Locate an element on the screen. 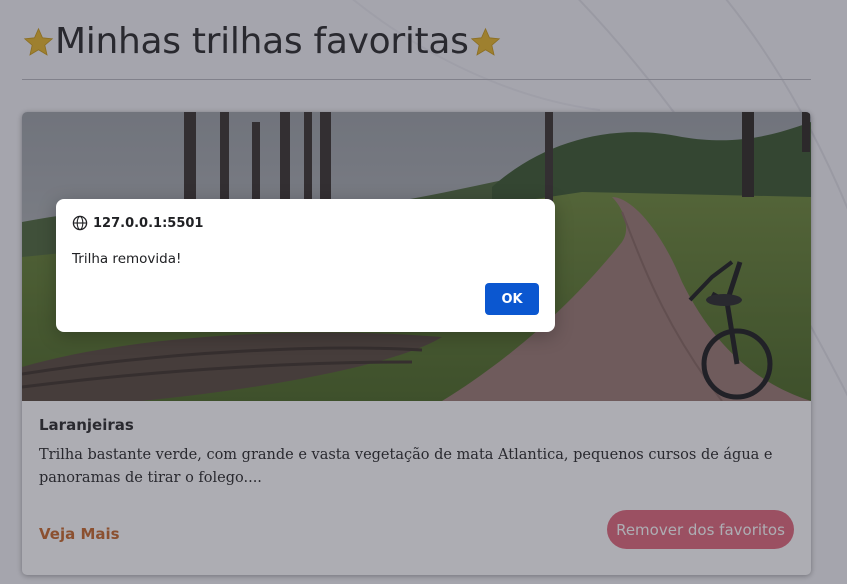 This screenshot has height=584, width=847. globe-icon is located at coordinates (80, 223).